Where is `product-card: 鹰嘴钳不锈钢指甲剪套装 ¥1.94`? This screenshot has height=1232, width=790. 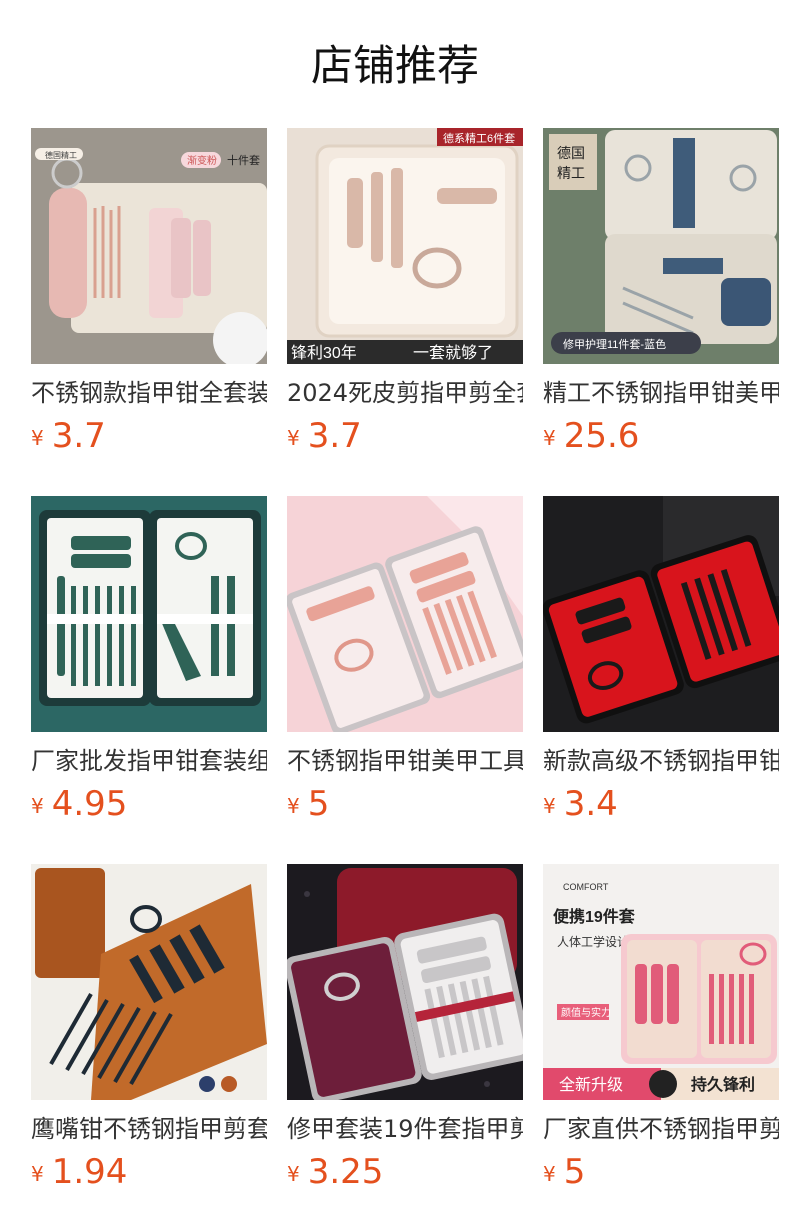 product-card: 鹰嘴钳不锈钢指甲剪套装 ¥1.94 is located at coordinates (149, 1029).